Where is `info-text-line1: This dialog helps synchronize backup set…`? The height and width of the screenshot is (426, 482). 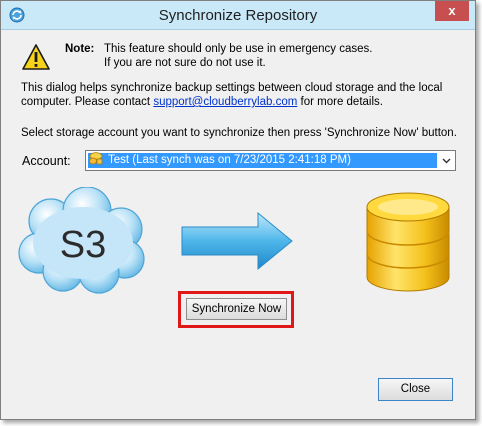
info-text-line1: This dialog helps synchronize backup set… is located at coordinates (232, 88).